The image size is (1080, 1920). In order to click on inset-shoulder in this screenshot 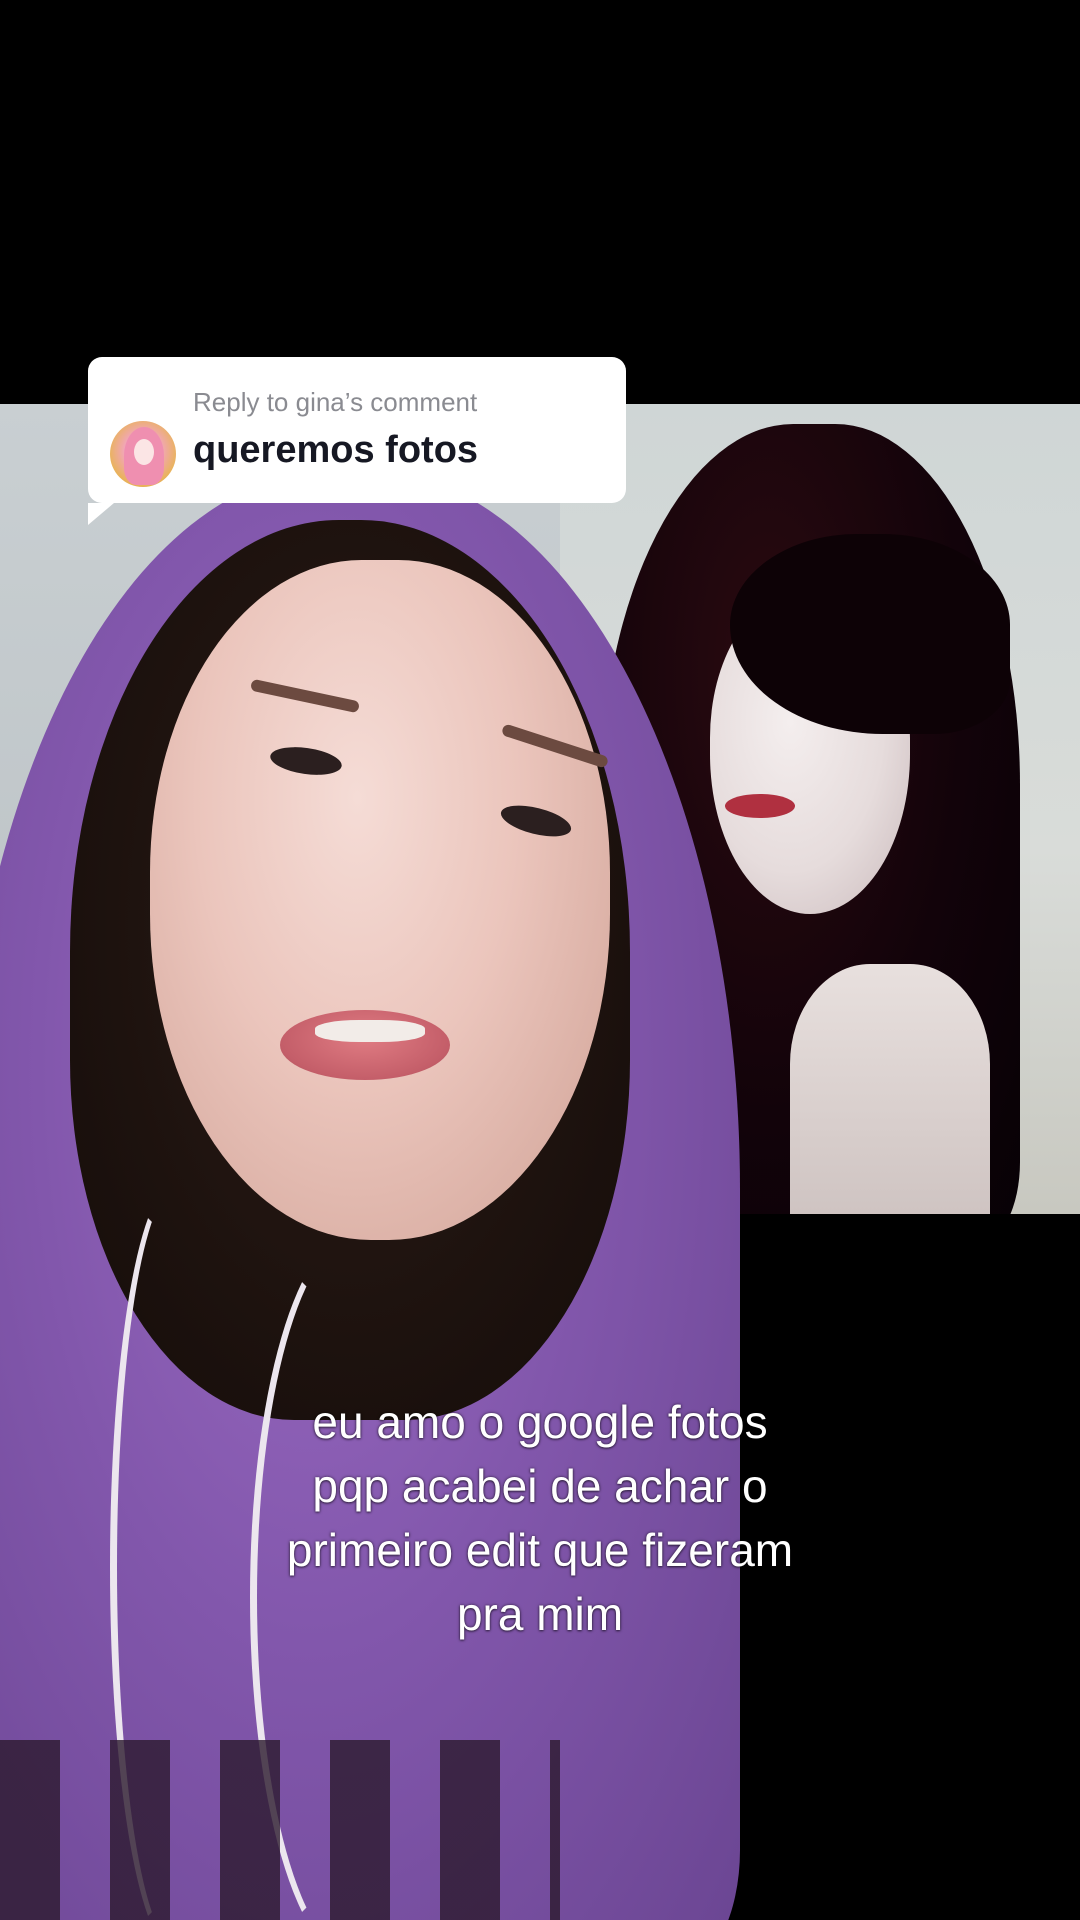, I will do `click(890, 1089)`.